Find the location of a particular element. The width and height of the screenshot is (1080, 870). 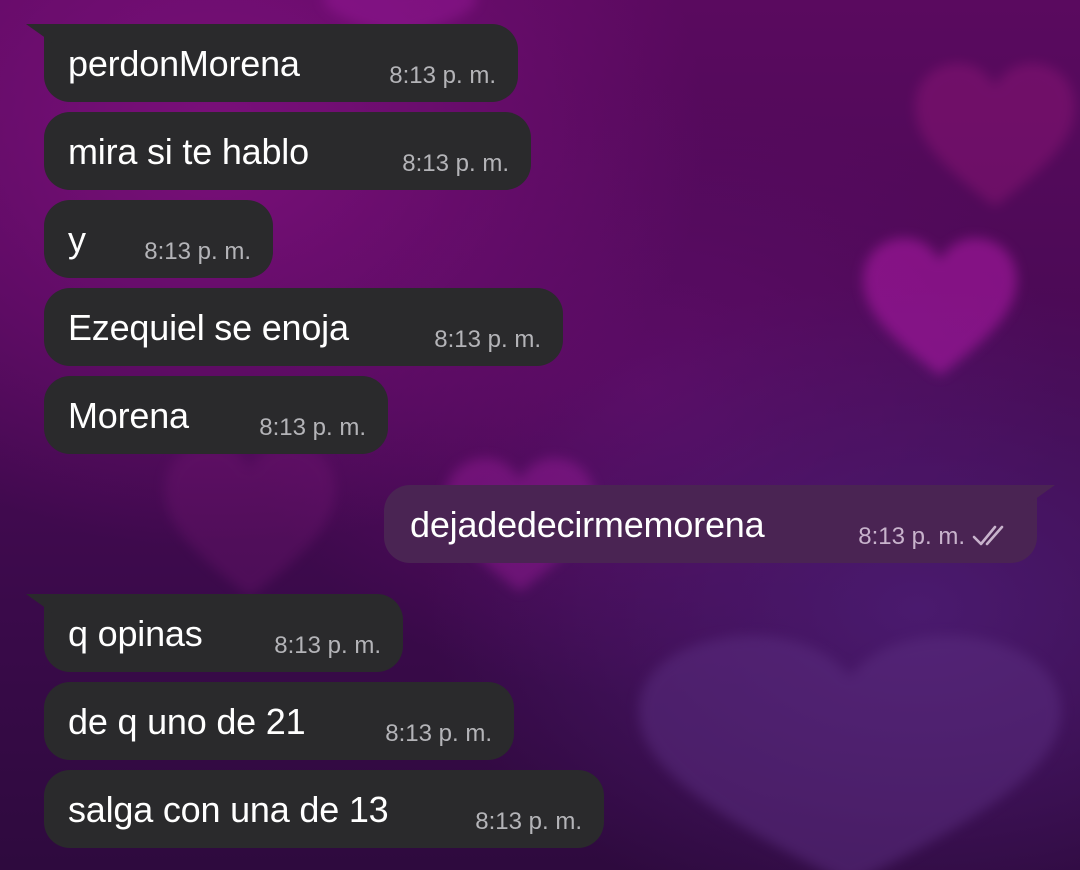

message-text: Ezequiel se enoja is located at coordinates (208, 327).